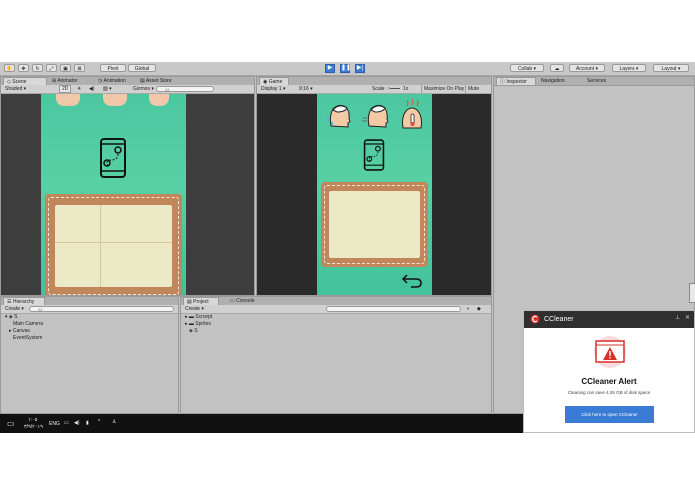 The width and height of the screenshot is (695, 494). Describe the element at coordinates (560, 81) in the screenshot. I see `tab-navigation: Navigation` at that location.